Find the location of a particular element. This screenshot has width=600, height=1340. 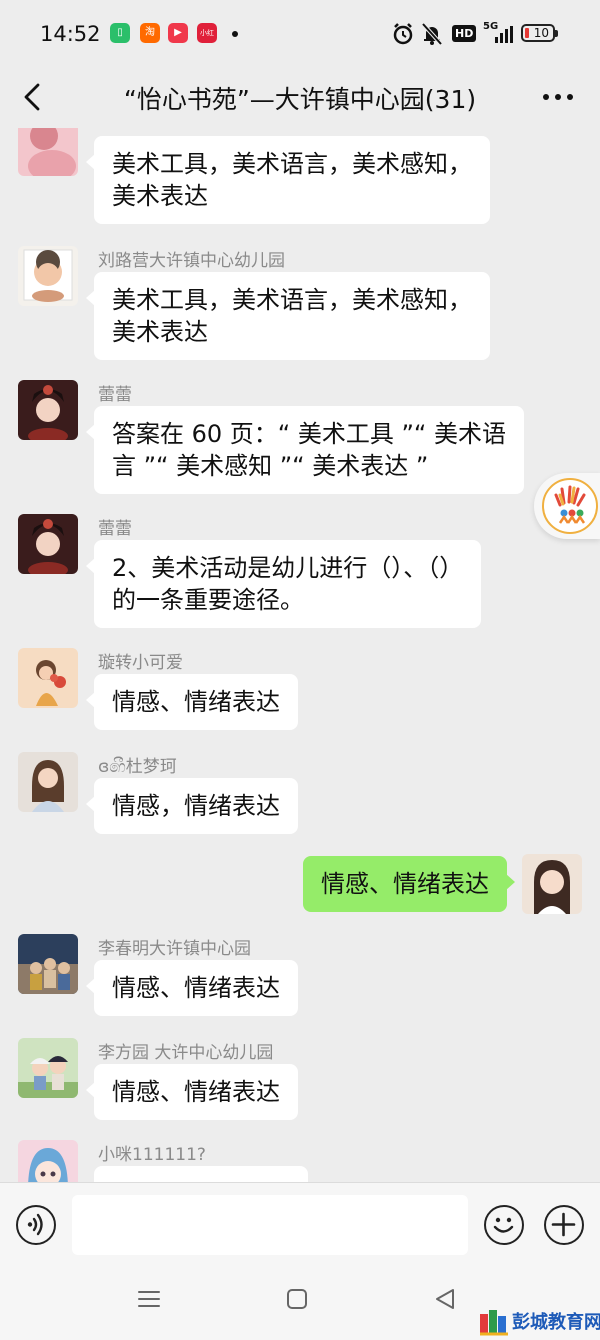

chat-title: “怡心书苑”—大许镇中心园(31) is located at coordinates (300, 99).